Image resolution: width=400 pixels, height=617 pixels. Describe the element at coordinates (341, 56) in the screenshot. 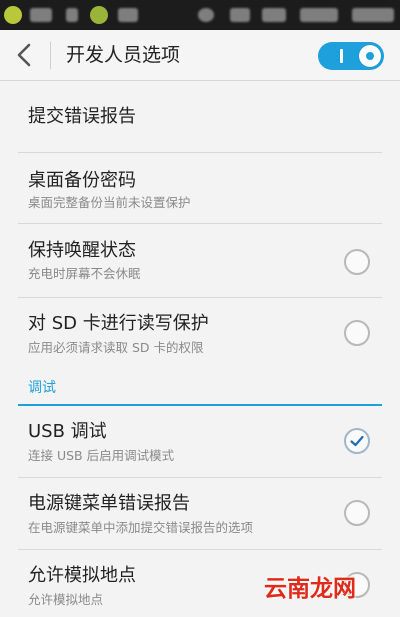

I see `toggle-on-mark` at that location.